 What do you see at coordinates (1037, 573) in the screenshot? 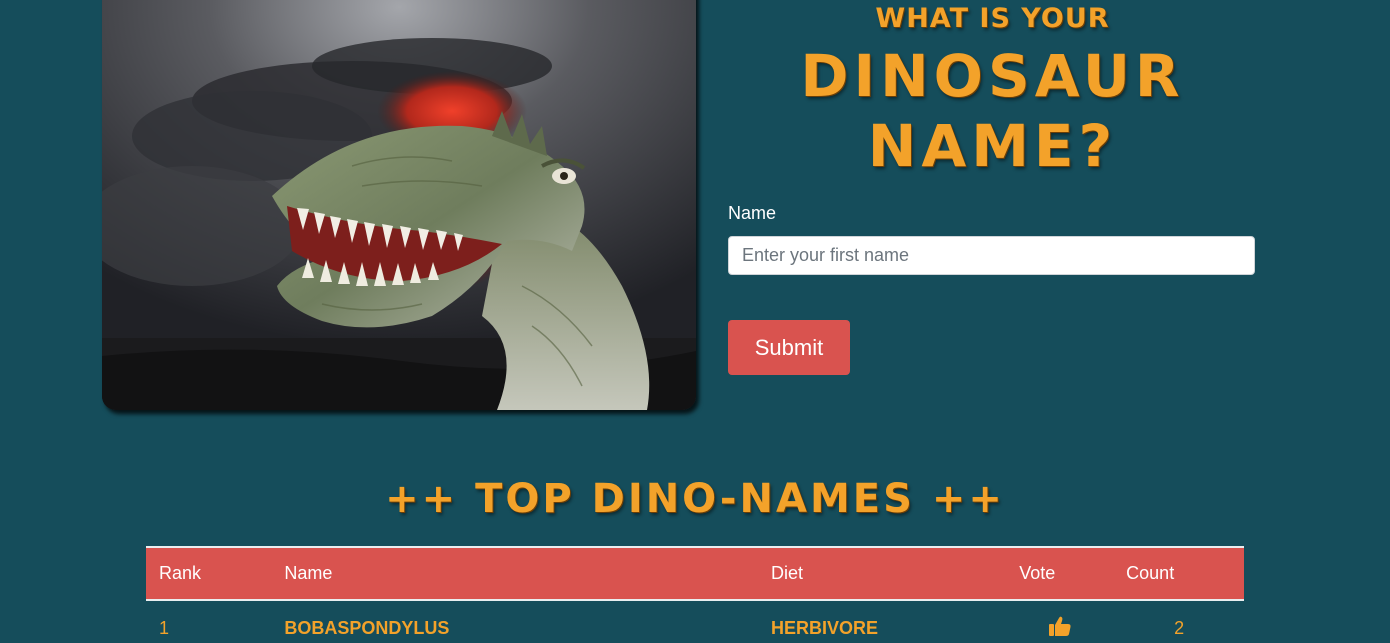
I see `column-header-vote: Vote` at bounding box center [1037, 573].